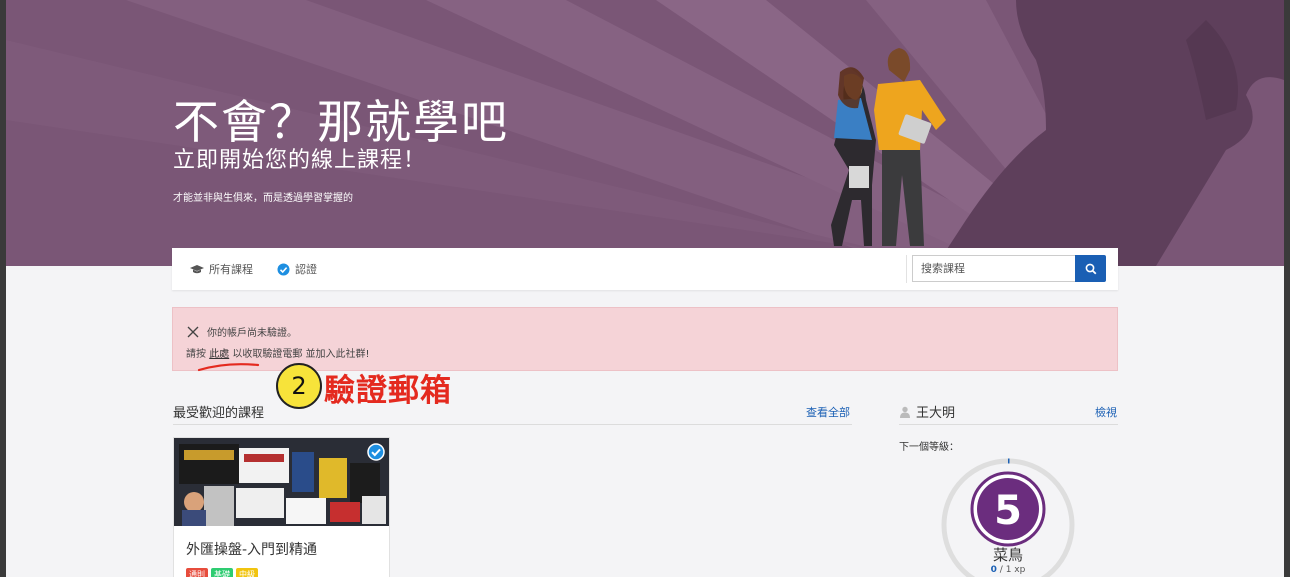 The image size is (1290, 577). What do you see at coordinates (197, 572) in the screenshot?
I see `course-tag: 通則` at bounding box center [197, 572].